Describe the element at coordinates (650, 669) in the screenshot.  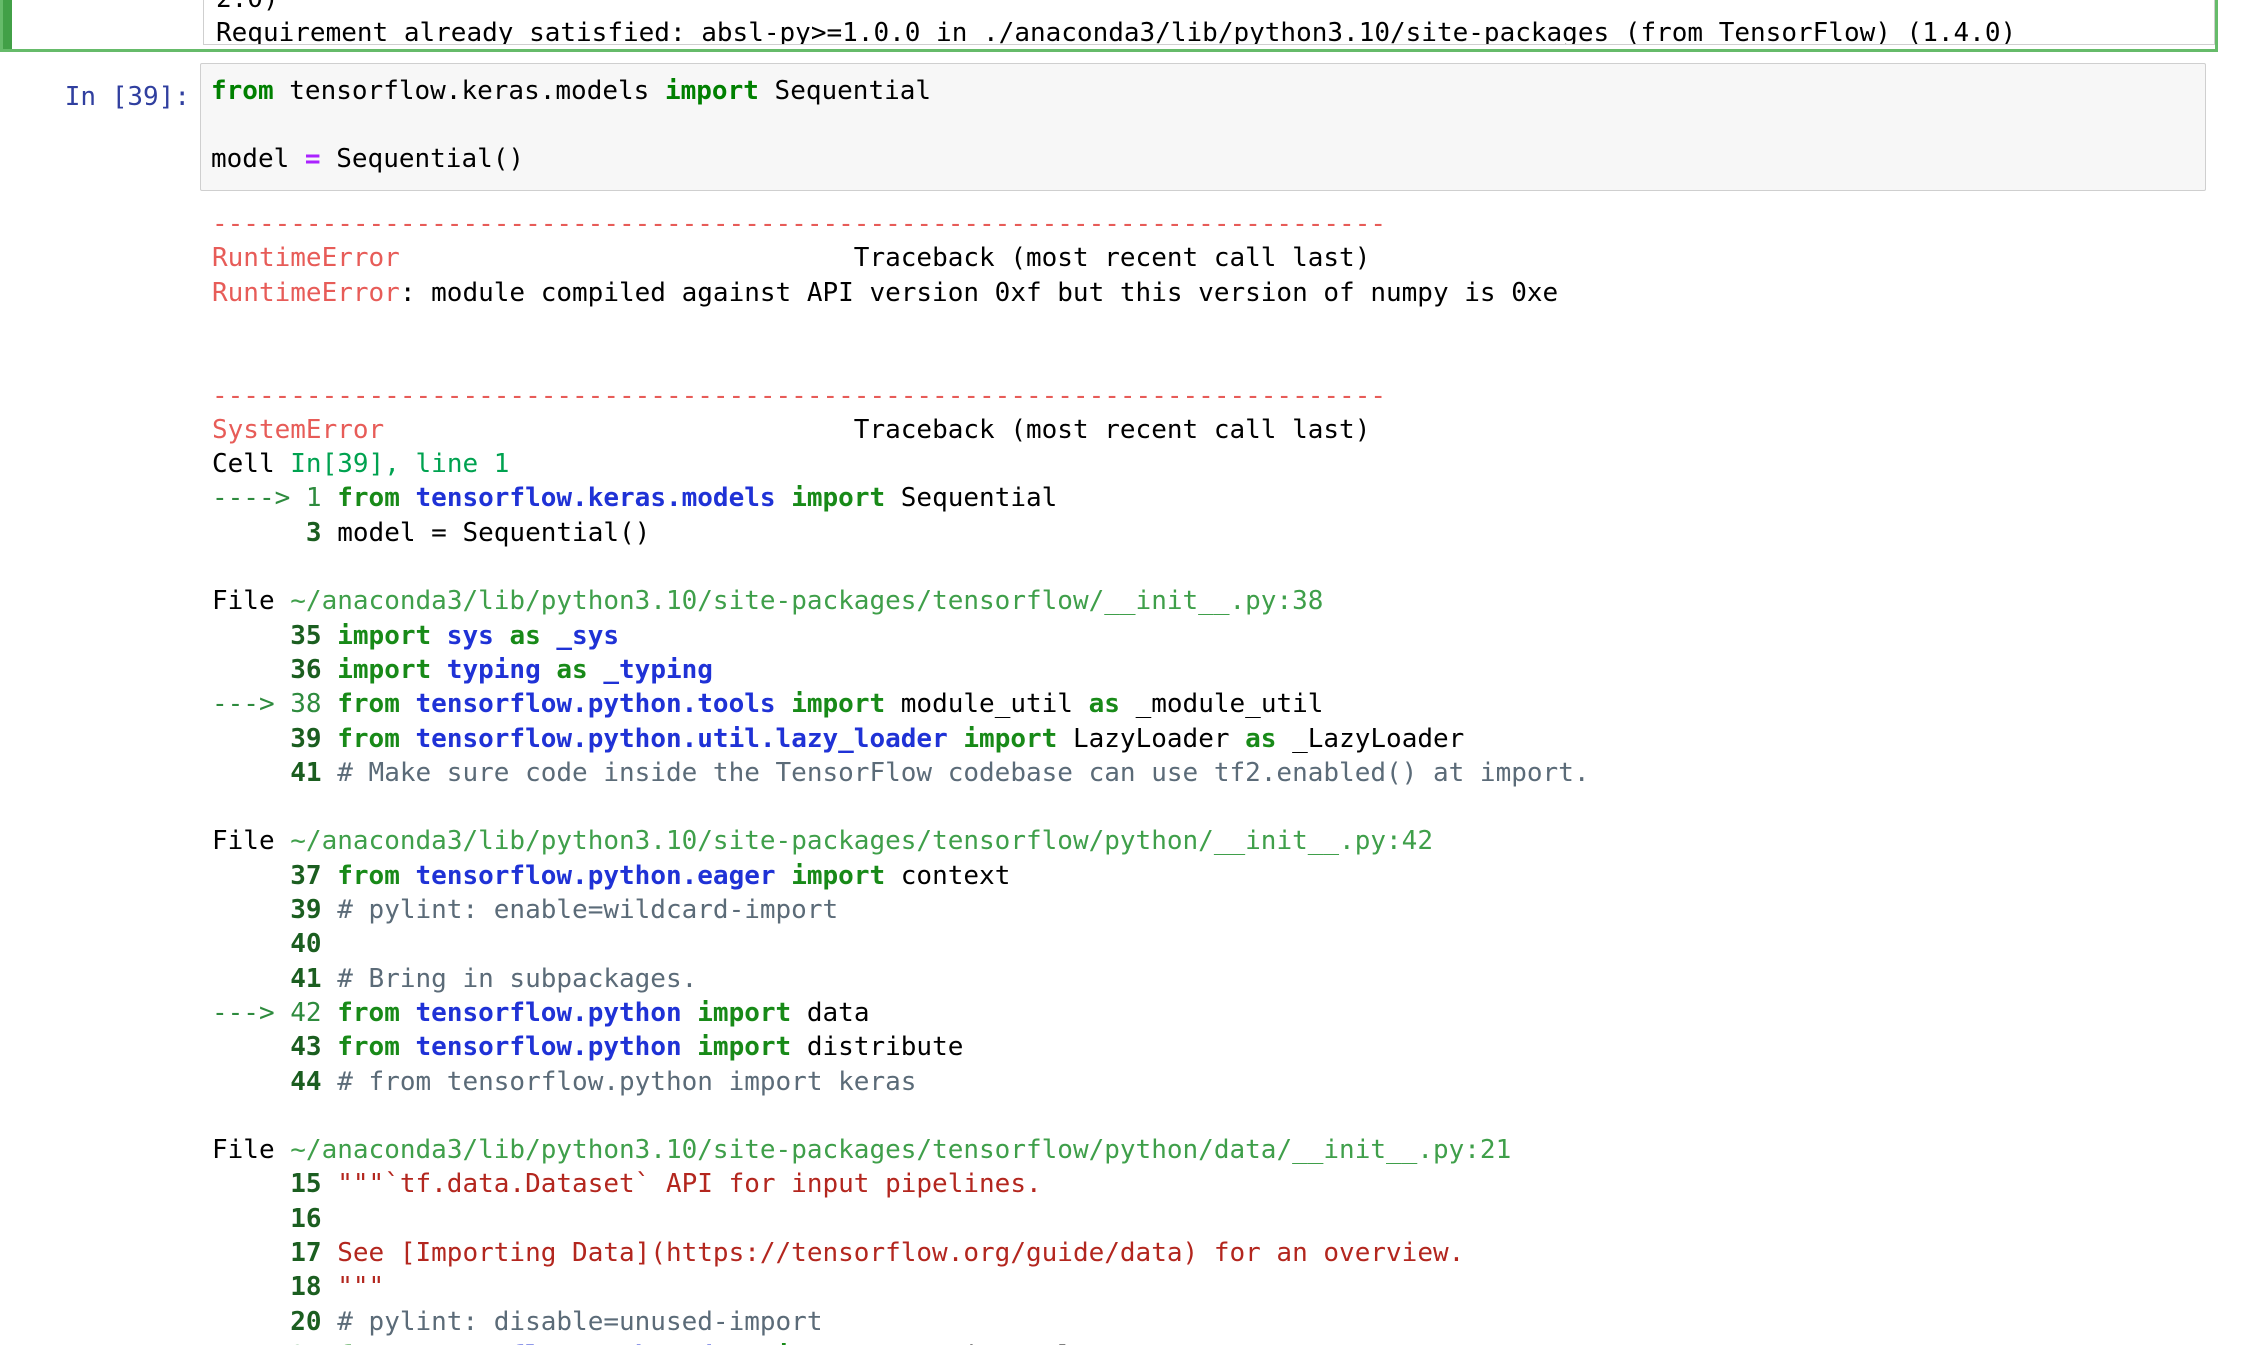
I see `code-text: _typing` at that location.